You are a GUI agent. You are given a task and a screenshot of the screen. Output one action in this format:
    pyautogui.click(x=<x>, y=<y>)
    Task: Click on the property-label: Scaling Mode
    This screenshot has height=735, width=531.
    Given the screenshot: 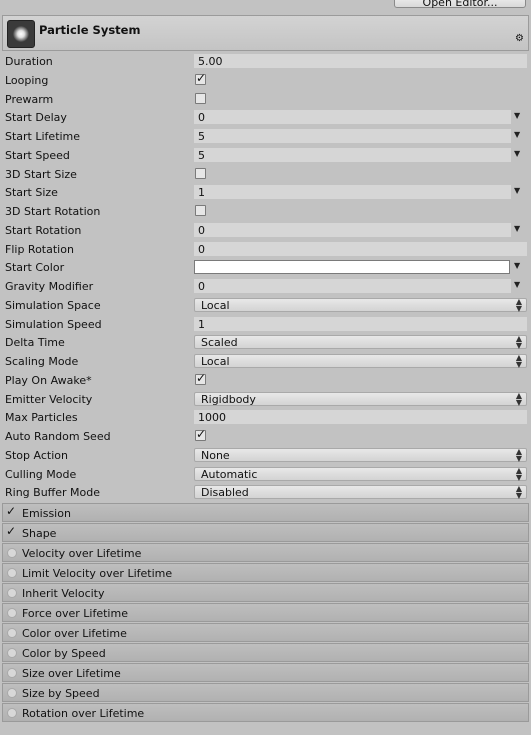 What is the action you would take?
    pyautogui.click(x=42, y=361)
    